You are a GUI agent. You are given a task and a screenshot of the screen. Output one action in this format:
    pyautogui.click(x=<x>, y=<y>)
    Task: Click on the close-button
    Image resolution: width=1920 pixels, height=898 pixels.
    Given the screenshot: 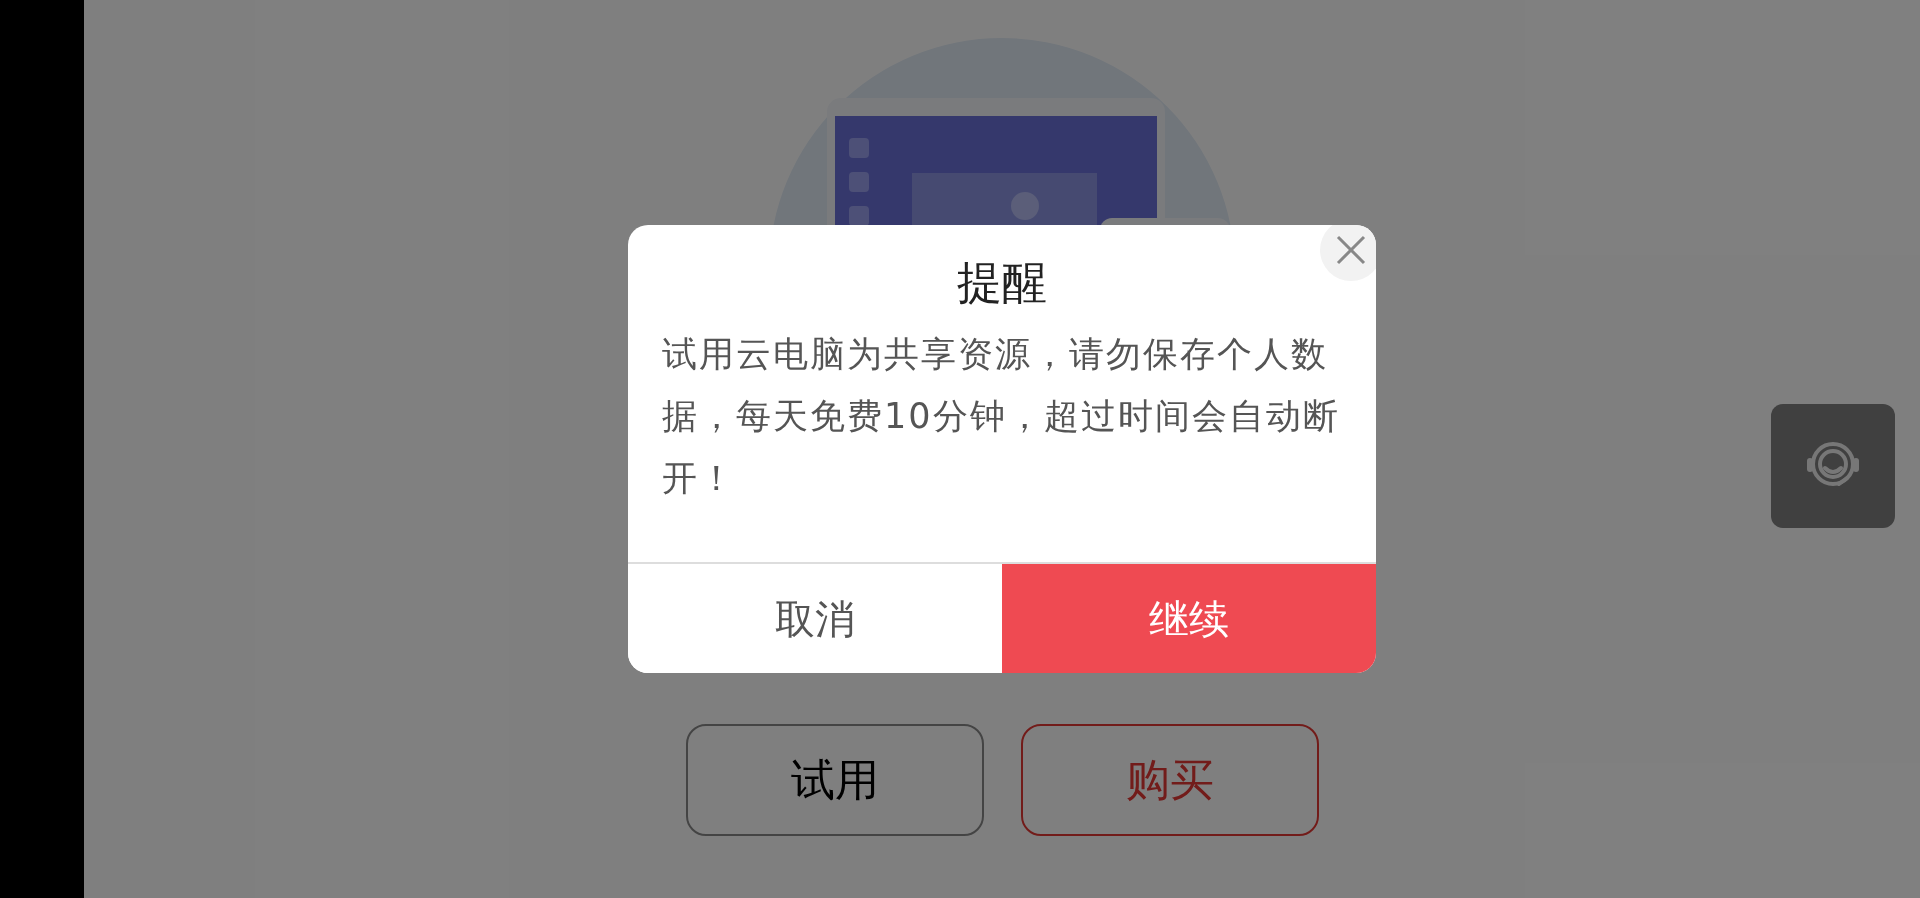 What is the action you would take?
    pyautogui.click(x=1348, y=253)
    